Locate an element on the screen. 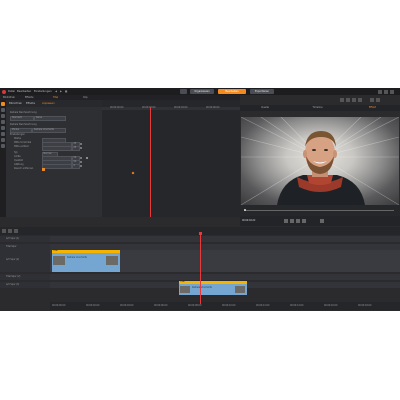 The width and height of the screenshot is (400, 400). track-name-2: Titel-Spur is located at coordinates (11, 246).